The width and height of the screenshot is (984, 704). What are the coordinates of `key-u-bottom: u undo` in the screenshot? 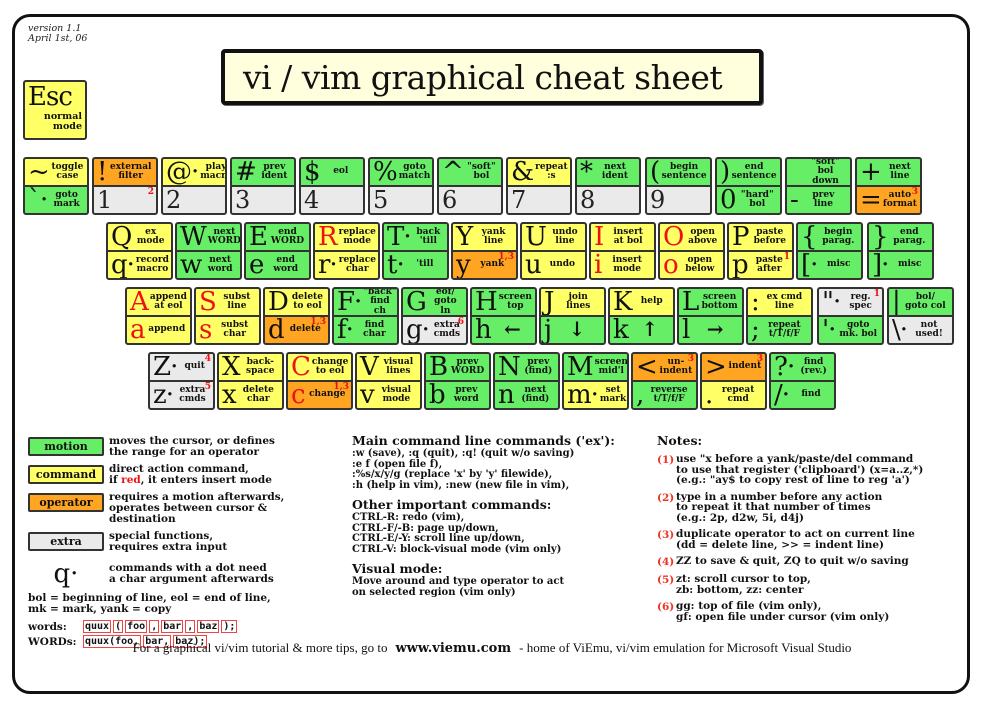 It's located at (553, 264).